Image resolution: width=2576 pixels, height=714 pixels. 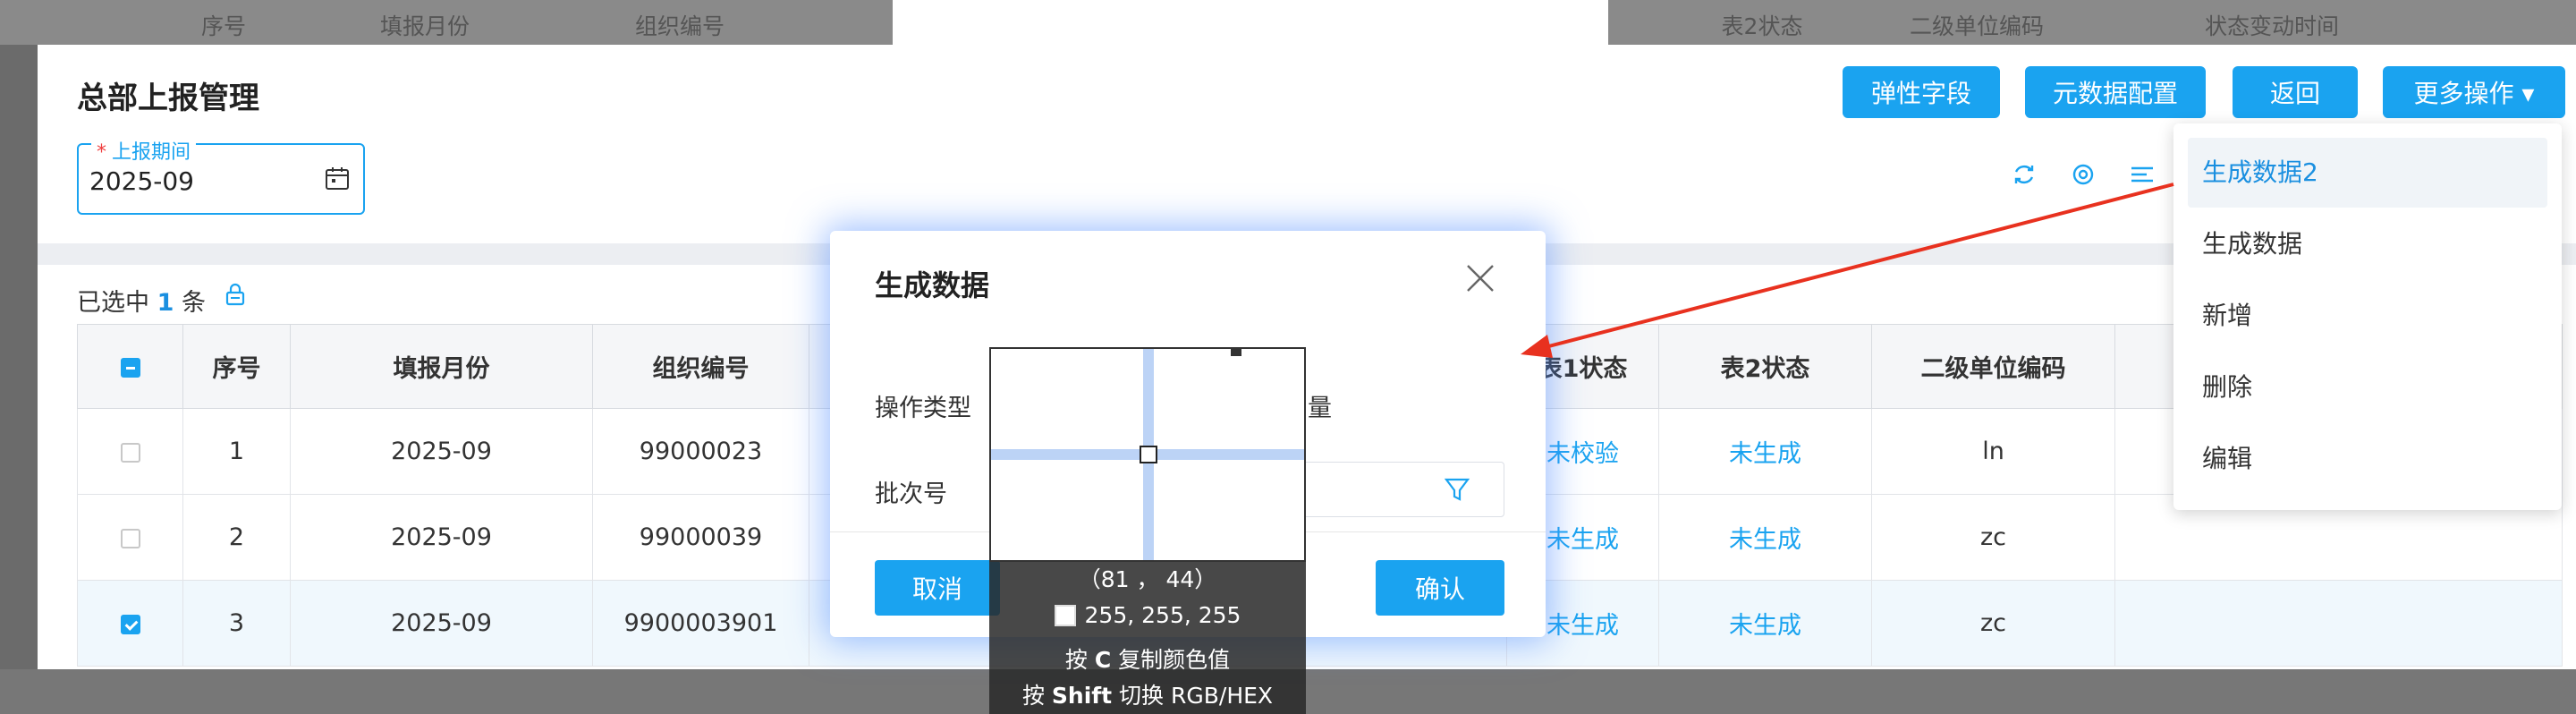 I want to click on crosshair-center, so click(x=1148, y=454).